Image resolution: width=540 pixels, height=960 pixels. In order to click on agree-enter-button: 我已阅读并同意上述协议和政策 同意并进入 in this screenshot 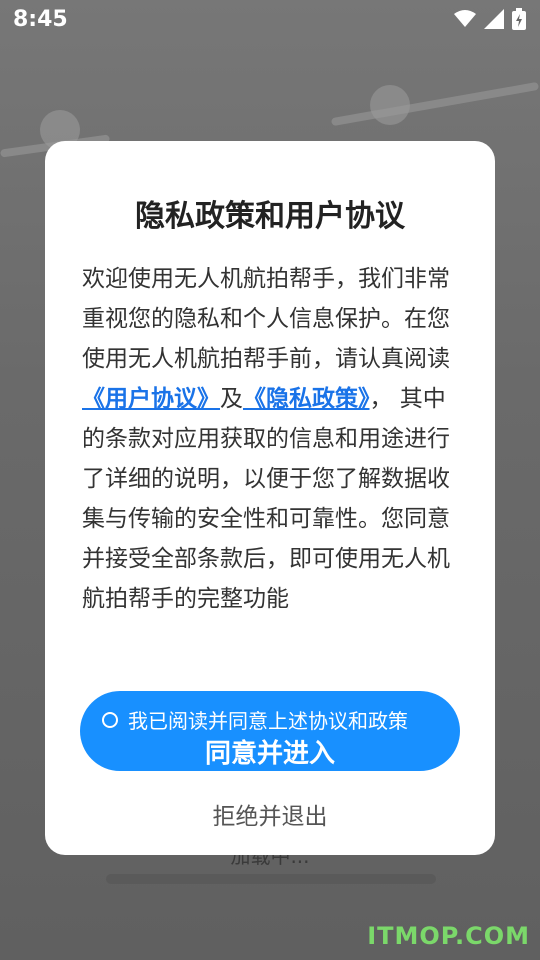, I will do `click(270, 731)`.